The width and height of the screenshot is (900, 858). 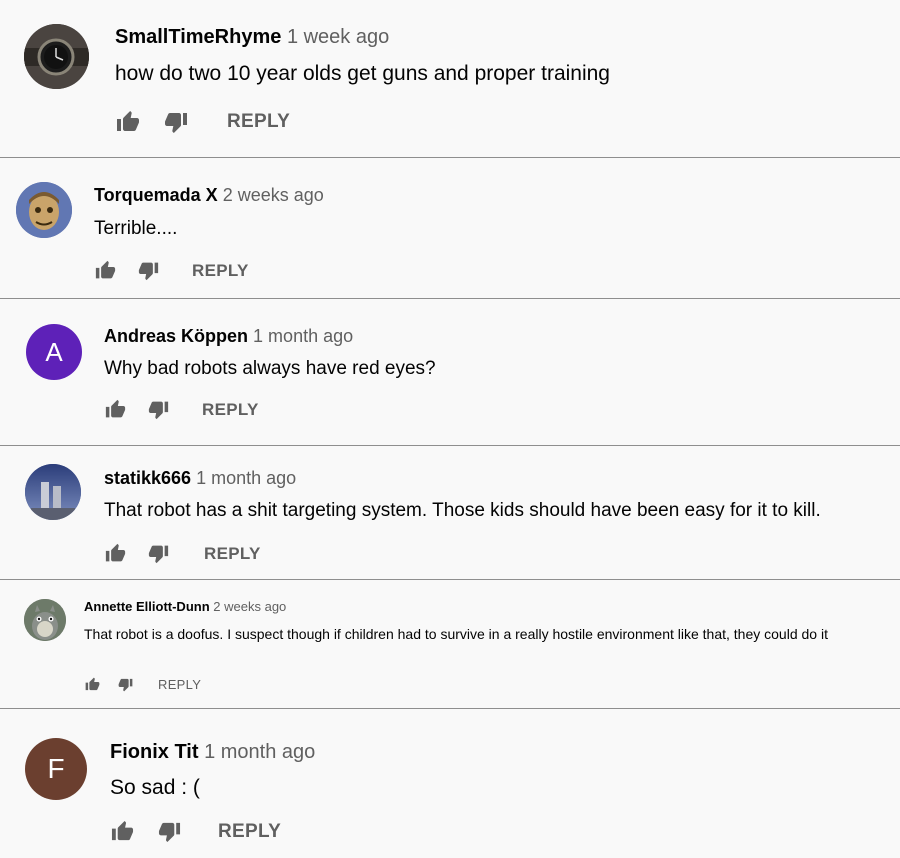 I want to click on comment-header: Andreas Köppen 1 month ago, so click(x=228, y=336).